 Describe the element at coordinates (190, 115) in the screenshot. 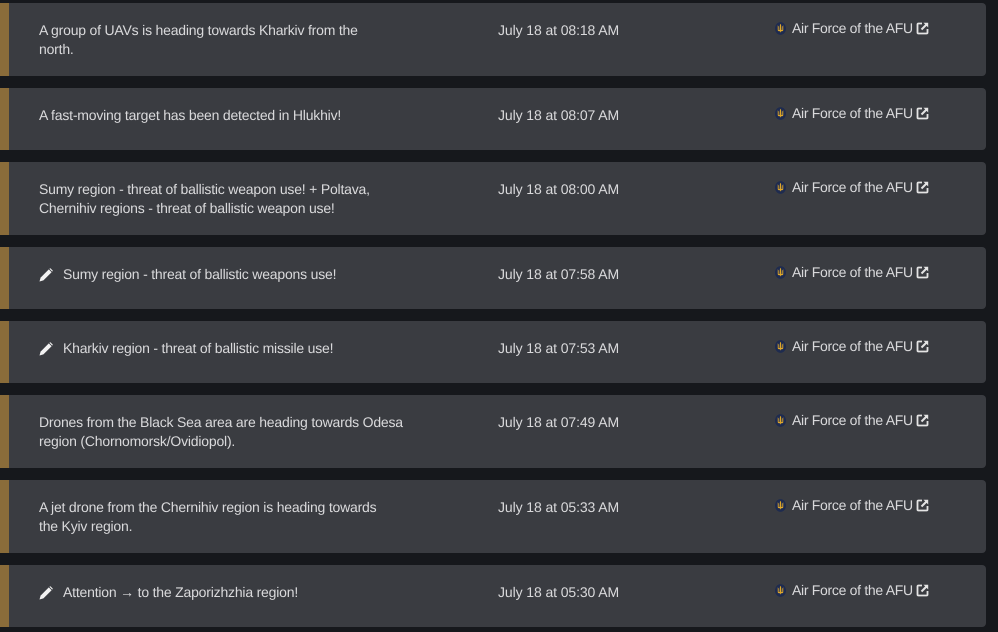

I see `alert-message: A fast-moving target has been detected in Hlukhiv!` at that location.